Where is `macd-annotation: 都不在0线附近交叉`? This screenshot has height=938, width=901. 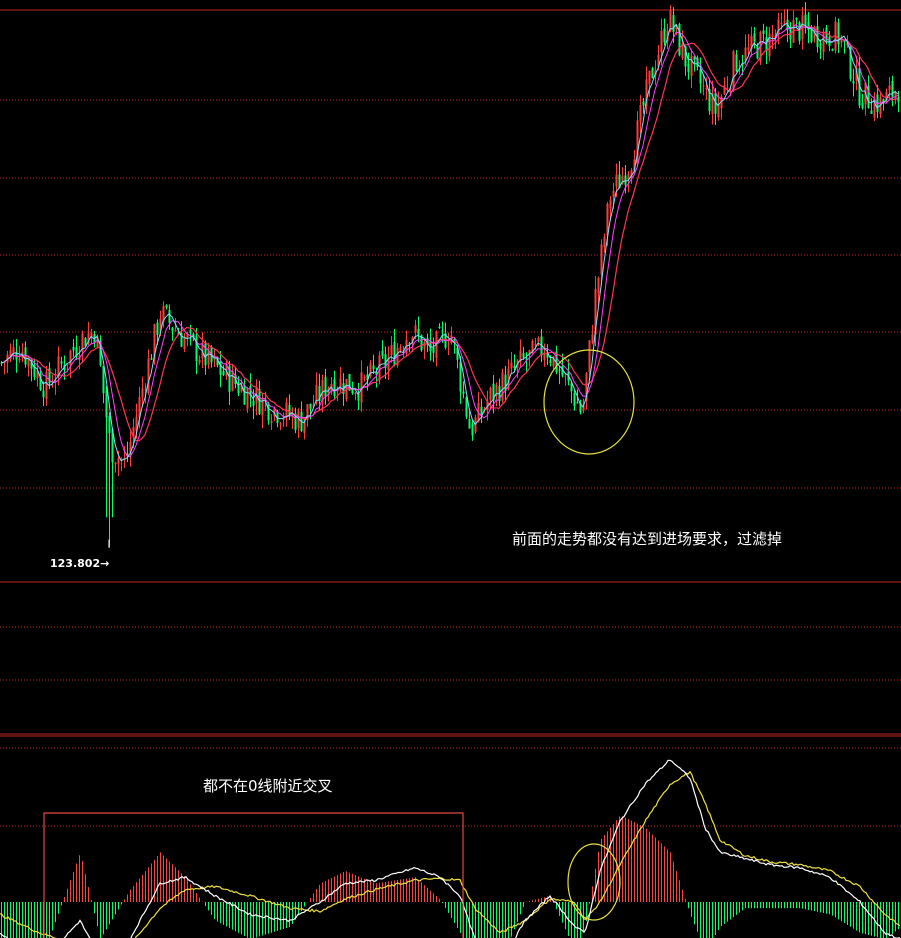
macd-annotation: 都不在0线附近交叉 is located at coordinates (268, 786).